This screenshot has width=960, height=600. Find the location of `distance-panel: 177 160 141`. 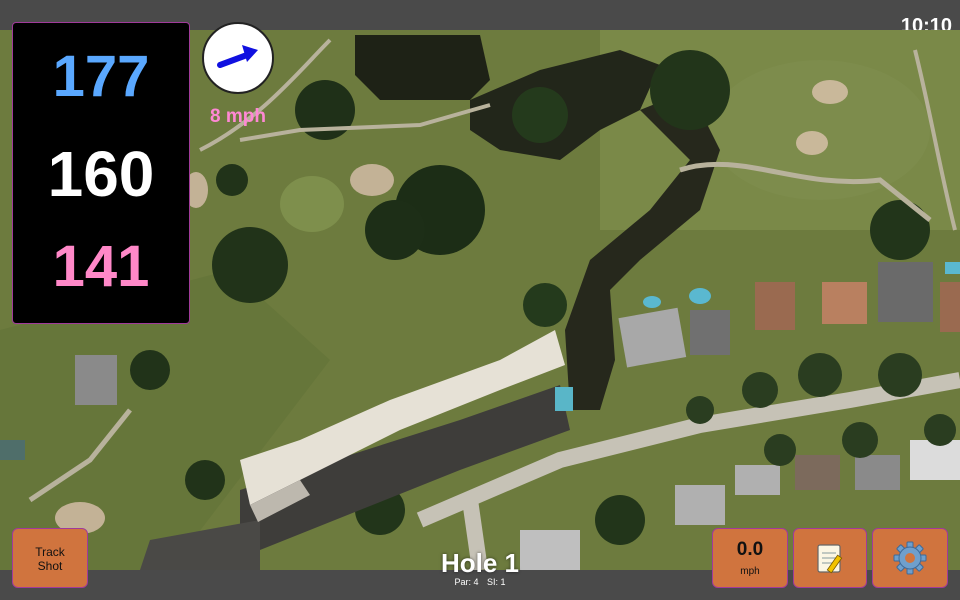

distance-panel: 177 160 141 is located at coordinates (101, 173).